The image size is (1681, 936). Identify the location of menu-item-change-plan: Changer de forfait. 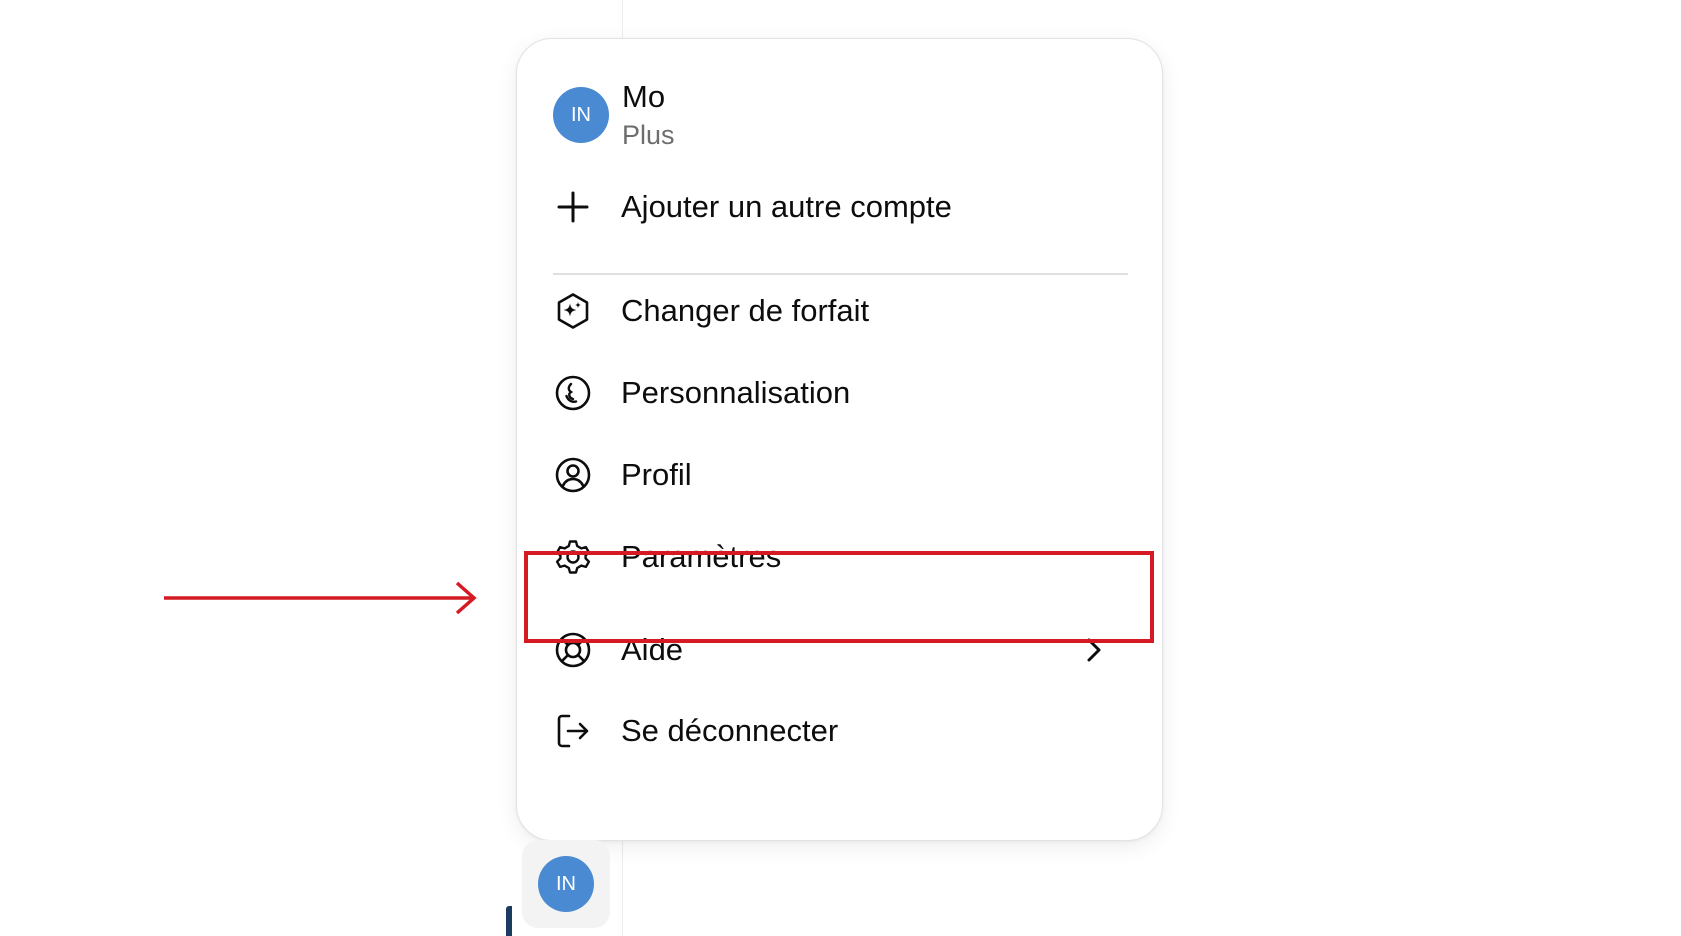
(840, 311).